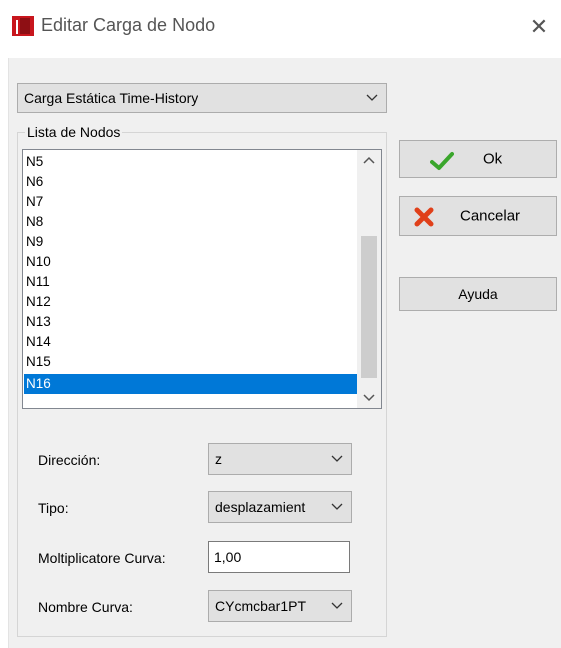  What do you see at coordinates (85, 607) in the screenshot?
I see `curve-name-label: Nombre Curva:` at bounding box center [85, 607].